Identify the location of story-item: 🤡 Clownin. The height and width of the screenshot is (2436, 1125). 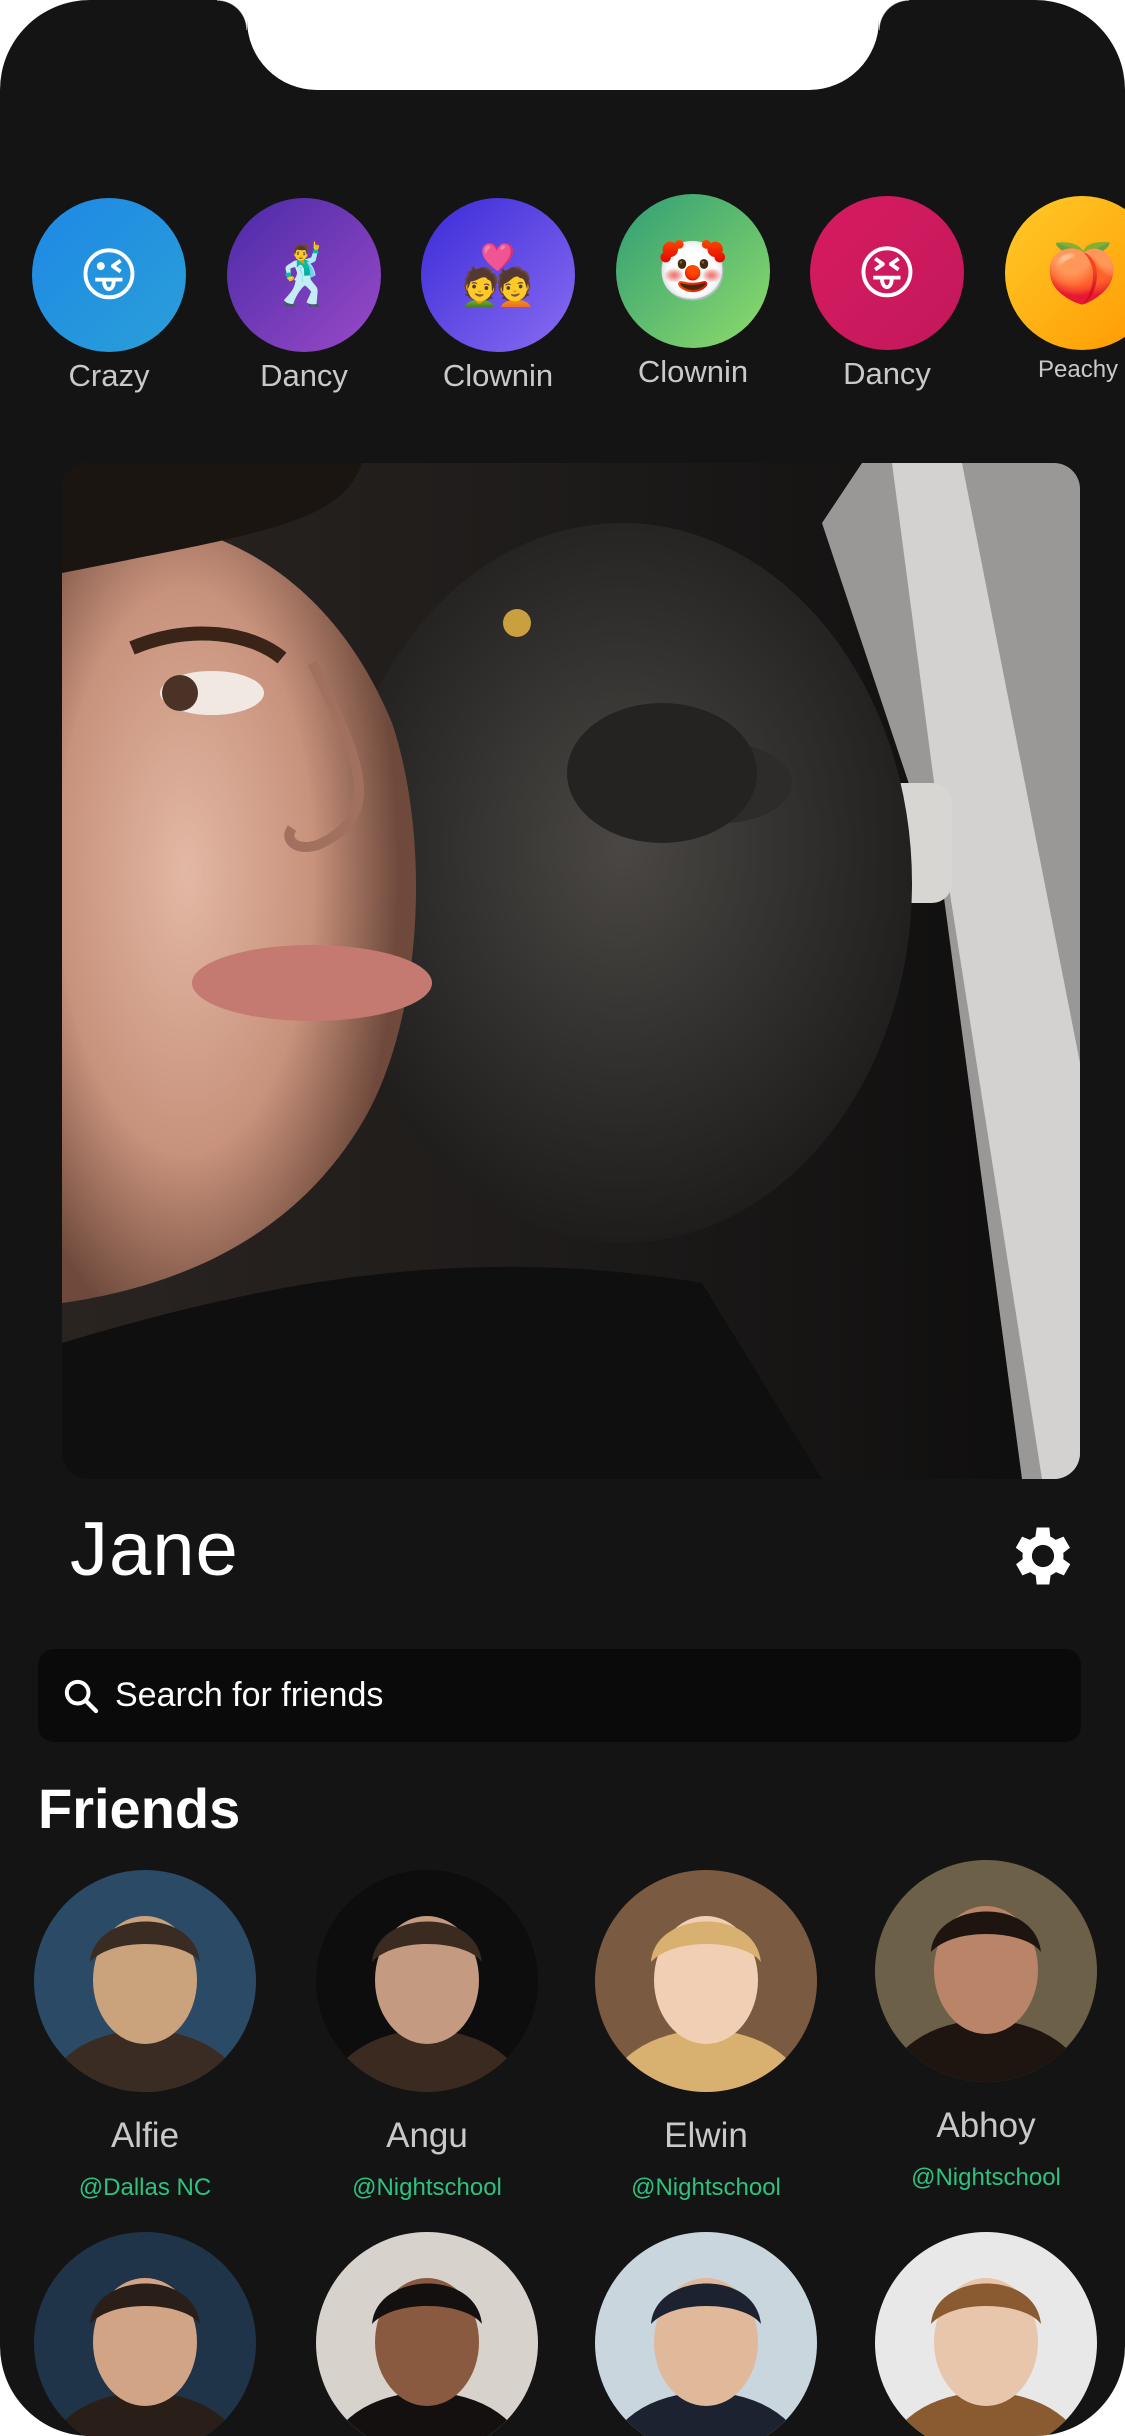
(693, 288).